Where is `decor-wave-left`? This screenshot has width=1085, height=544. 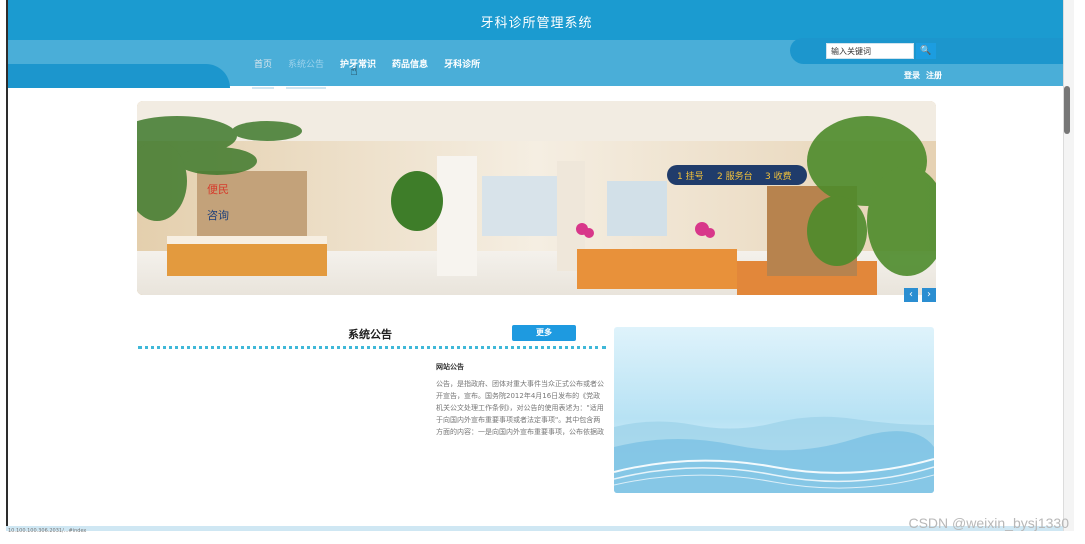 decor-wave-left is located at coordinates (119, 76).